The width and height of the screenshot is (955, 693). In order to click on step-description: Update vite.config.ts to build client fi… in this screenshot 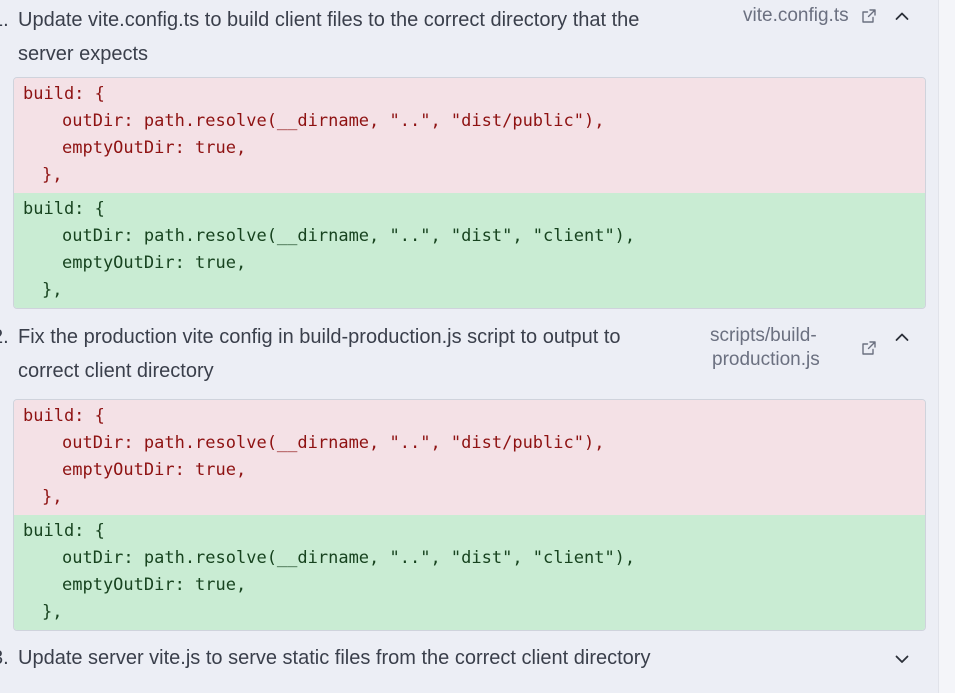, I will do `click(328, 37)`.